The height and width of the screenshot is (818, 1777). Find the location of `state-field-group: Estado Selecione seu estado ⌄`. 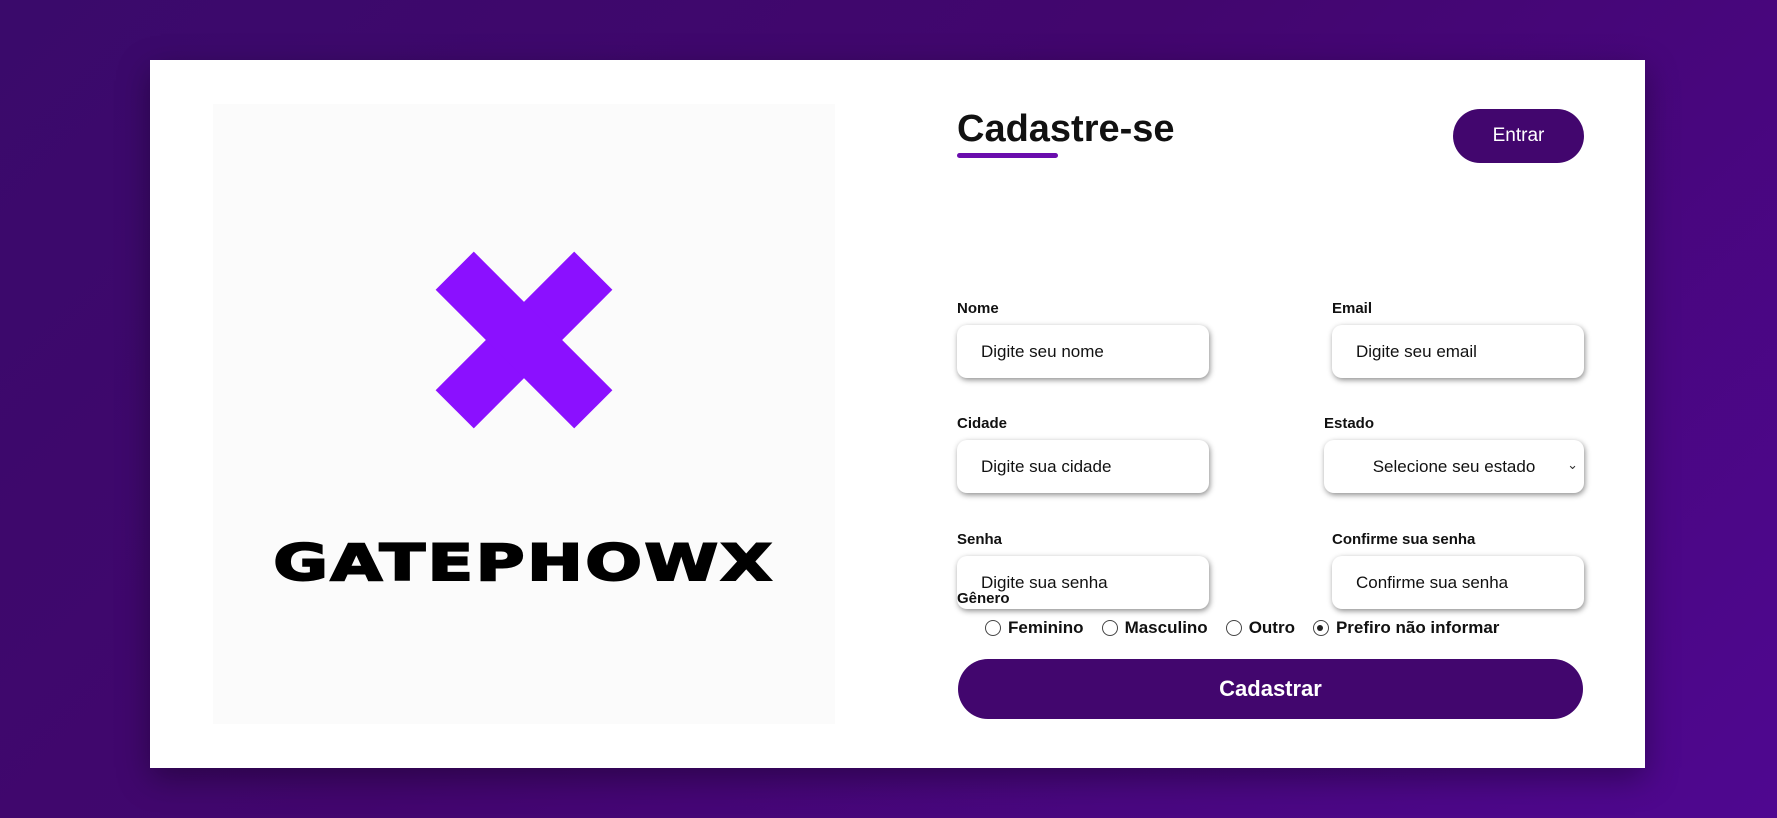

state-field-group: Estado Selecione seu estado ⌄ is located at coordinates (1454, 454).